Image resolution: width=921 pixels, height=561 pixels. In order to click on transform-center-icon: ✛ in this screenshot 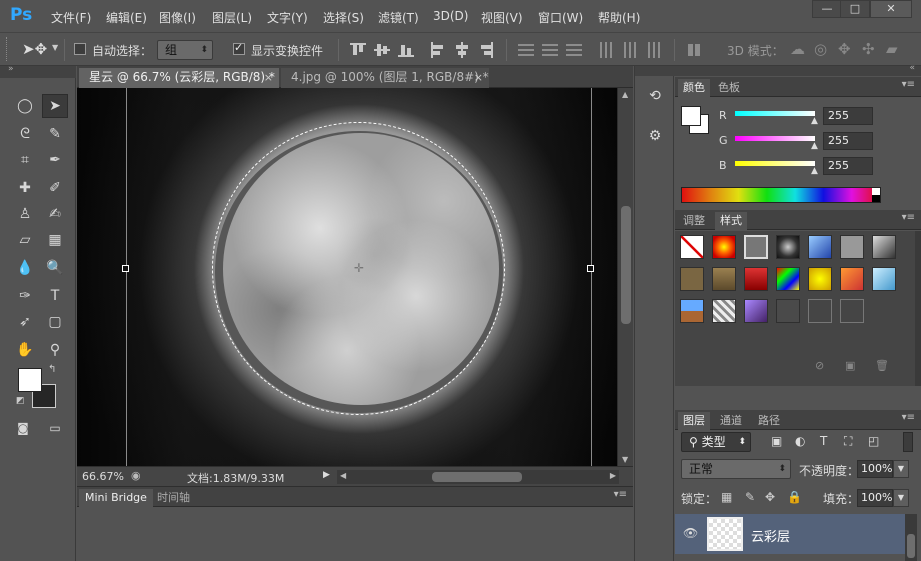, I will do `click(359, 268)`.